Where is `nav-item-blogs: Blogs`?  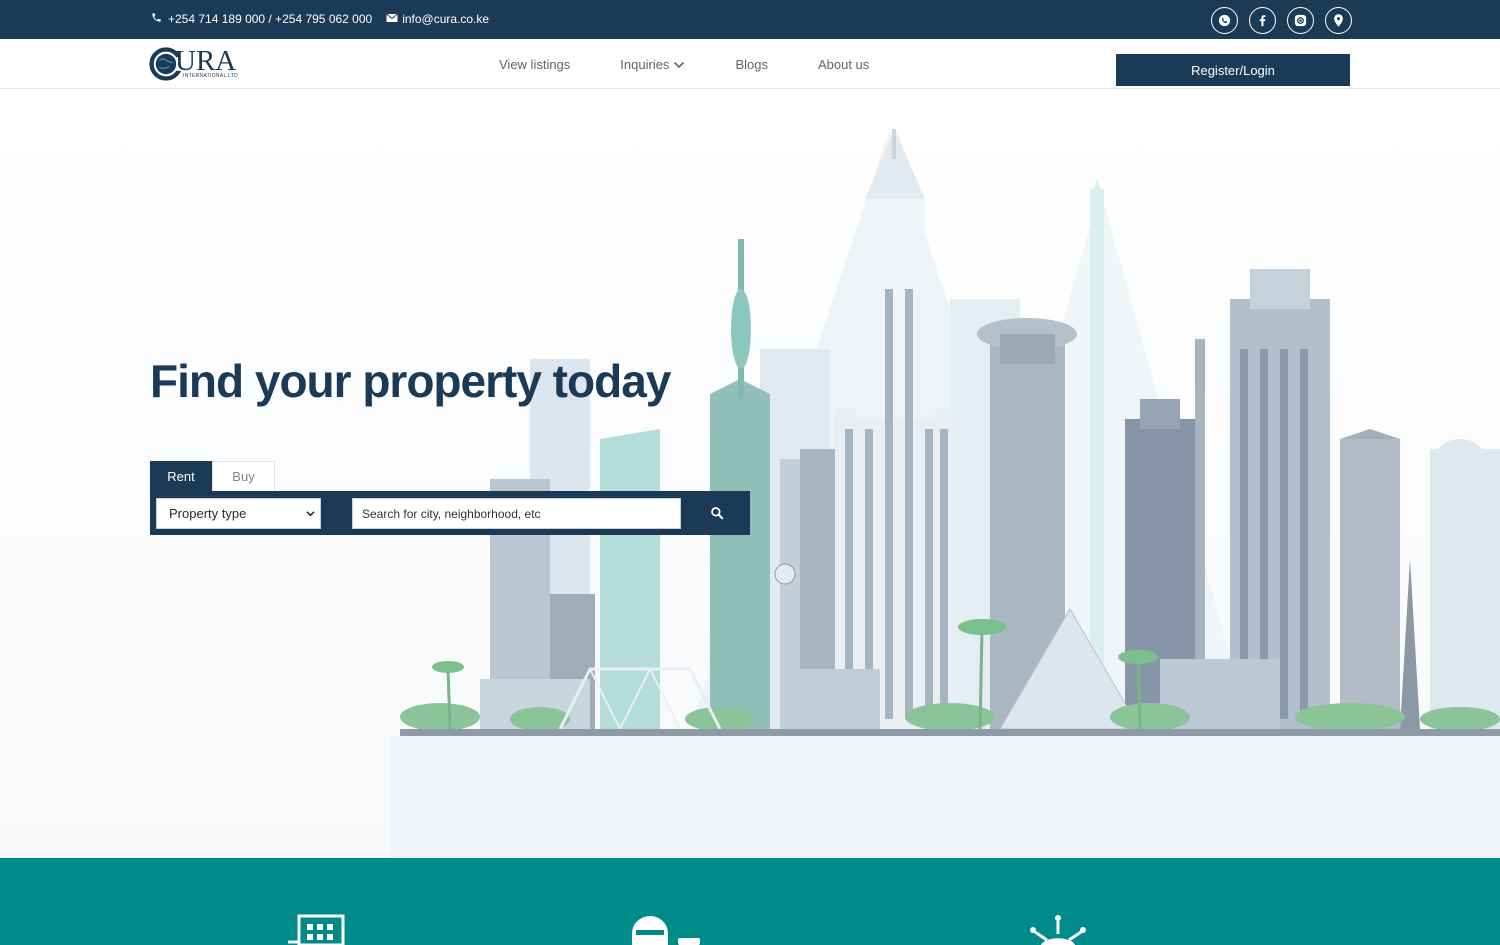 nav-item-blogs: Blogs is located at coordinates (751, 64).